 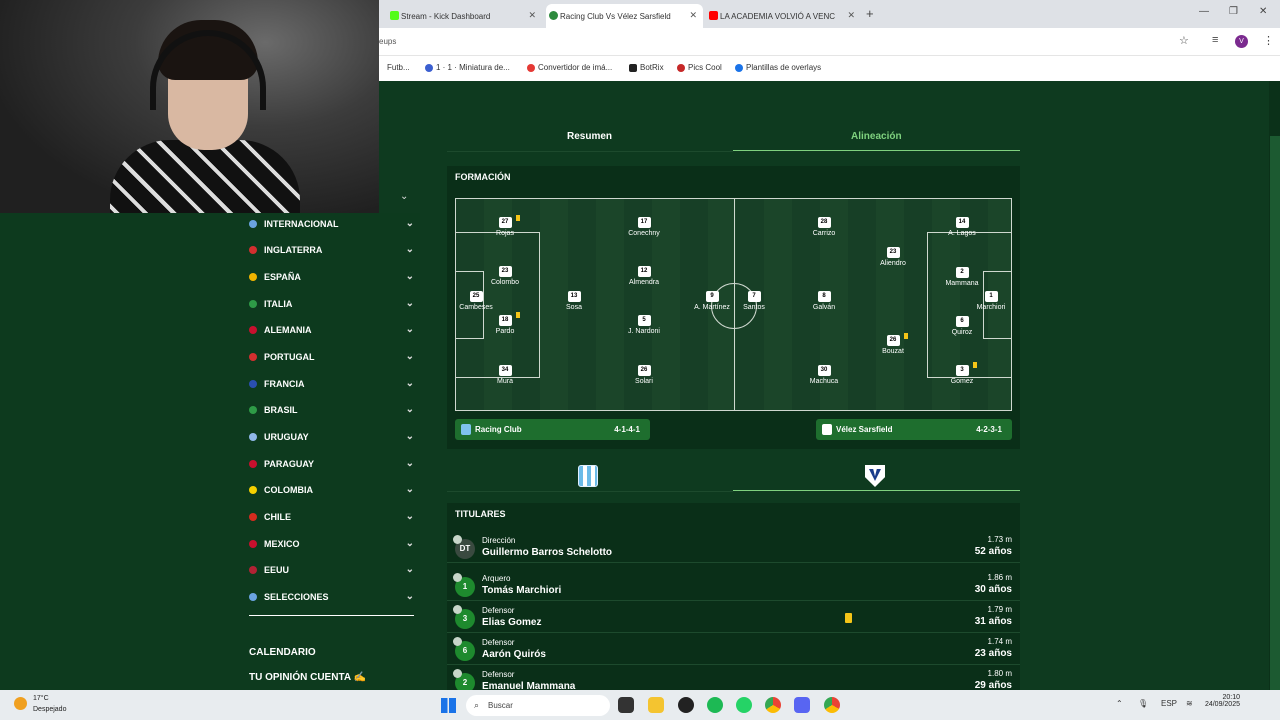 I want to click on player-marker: 7 Santos, so click(x=754, y=301).